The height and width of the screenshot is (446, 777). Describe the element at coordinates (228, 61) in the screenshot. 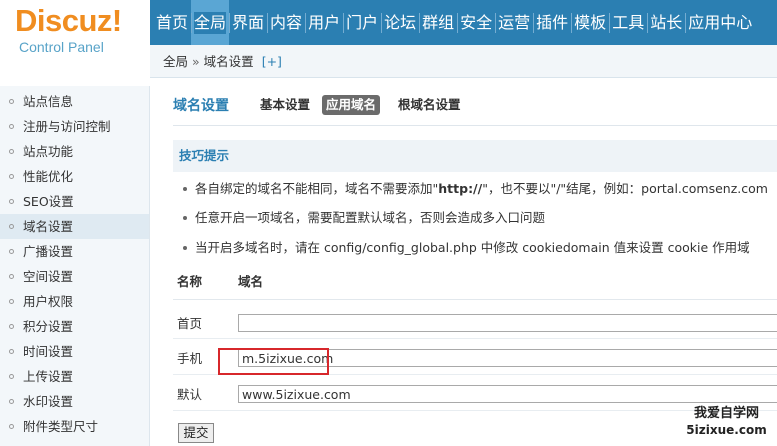

I see `breadcrumb-current: 域名设置` at that location.